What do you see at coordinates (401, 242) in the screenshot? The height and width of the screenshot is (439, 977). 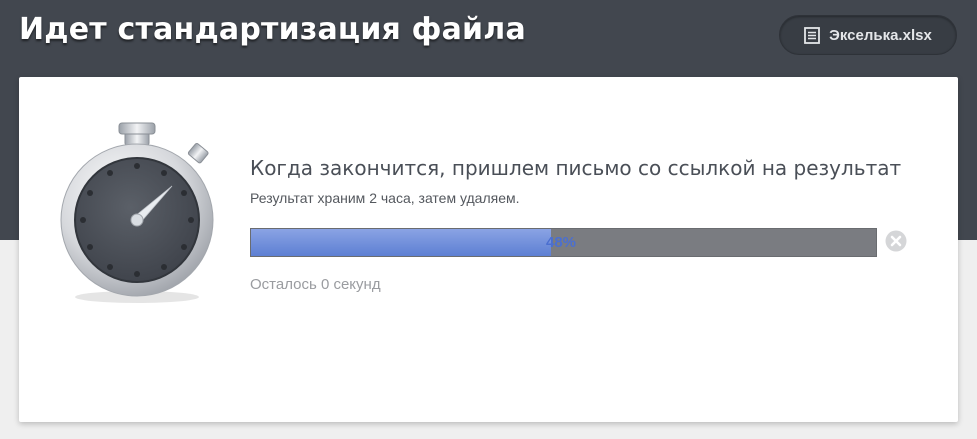 I see `progress-fill` at bounding box center [401, 242].